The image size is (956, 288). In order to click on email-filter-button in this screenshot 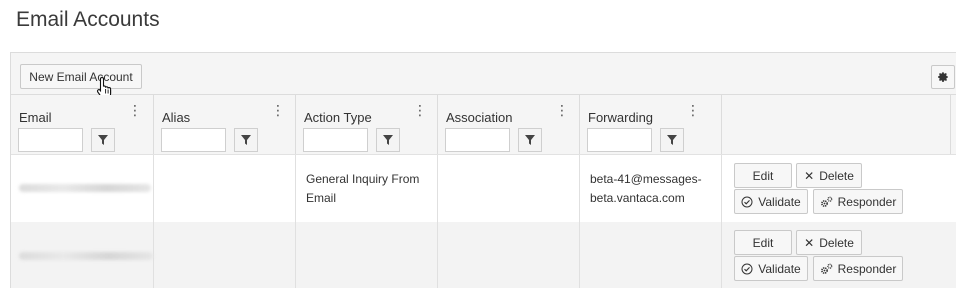, I will do `click(103, 140)`.